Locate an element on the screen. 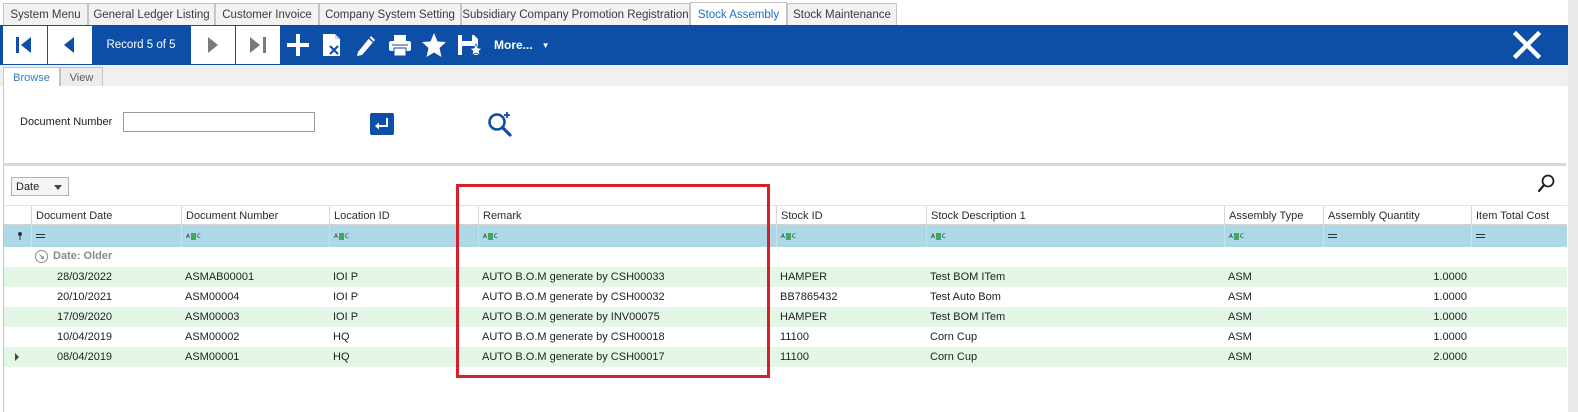 The image size is (1578, 412). document-date-cell: 08/04/2019 is located at coordinates (117, 357).